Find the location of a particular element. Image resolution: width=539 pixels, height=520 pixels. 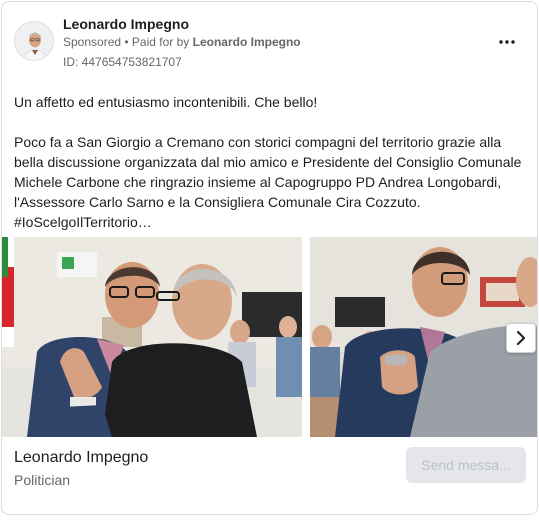

carousel-next-button is located at coordinates (521, 338).